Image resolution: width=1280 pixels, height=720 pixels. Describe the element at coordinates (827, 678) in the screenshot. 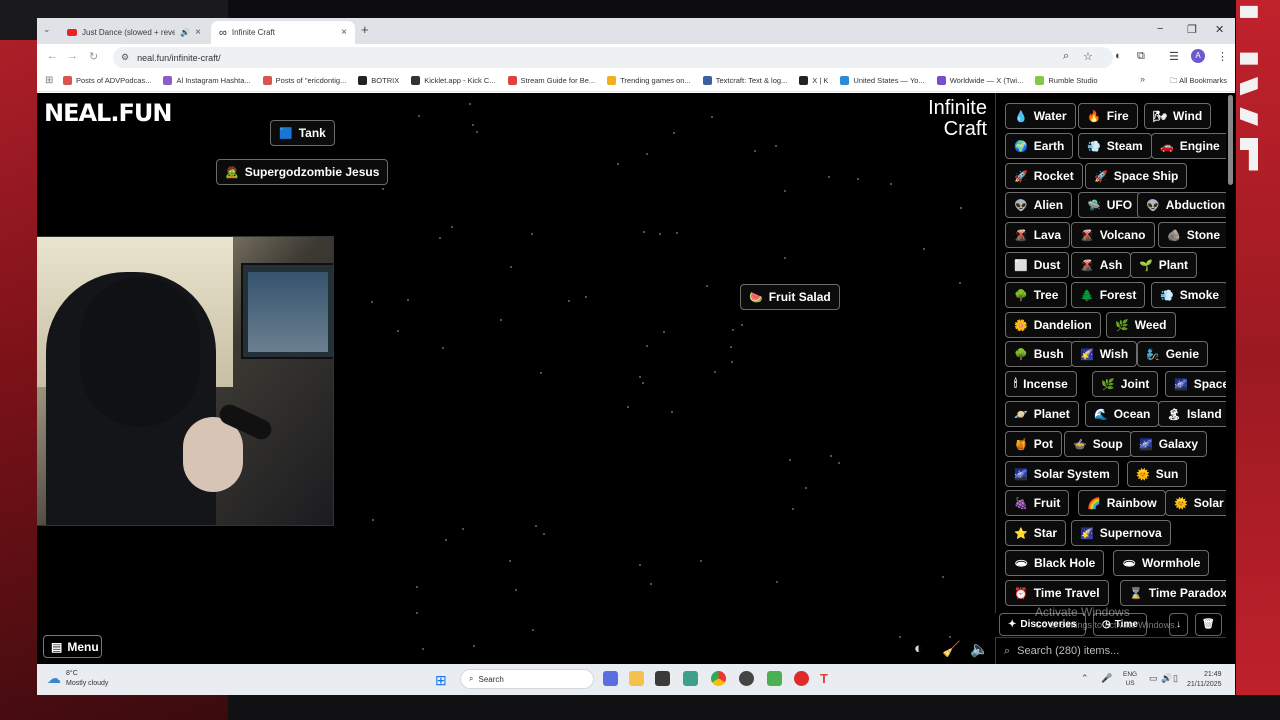

I see `text-app-icon: T` at that location.